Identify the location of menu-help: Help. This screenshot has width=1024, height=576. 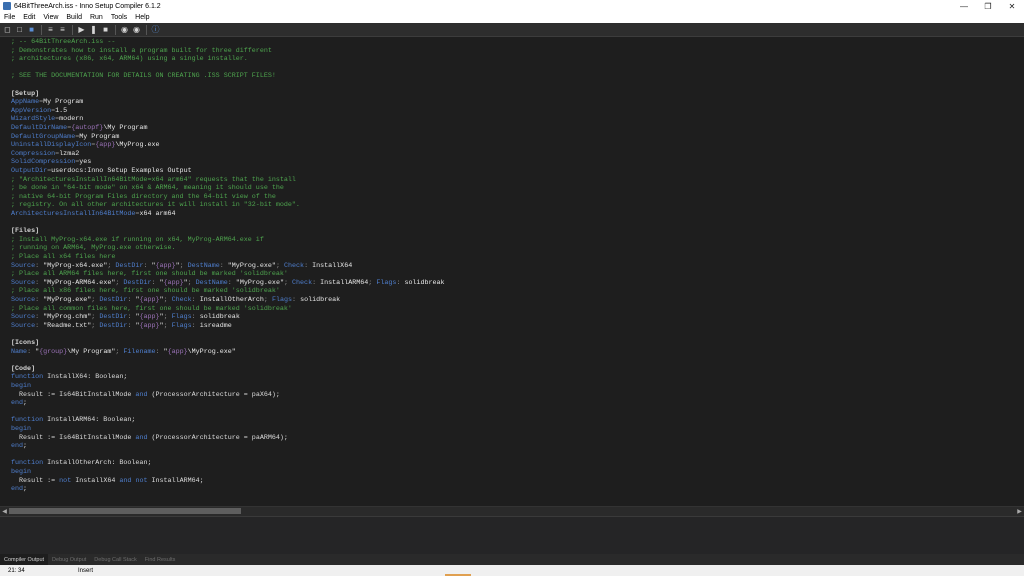
(142, 17).